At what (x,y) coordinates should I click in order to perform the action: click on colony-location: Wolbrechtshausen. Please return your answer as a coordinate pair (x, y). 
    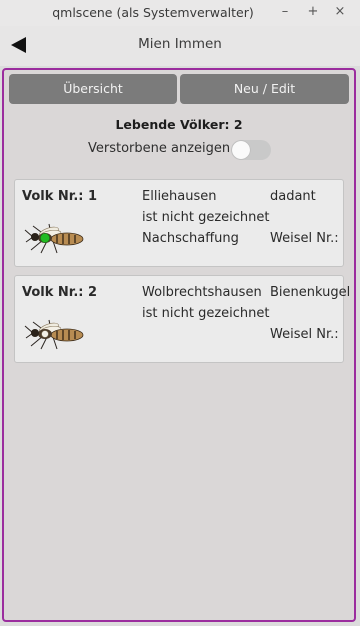
    Looking at the image, I should click on (202, 292).